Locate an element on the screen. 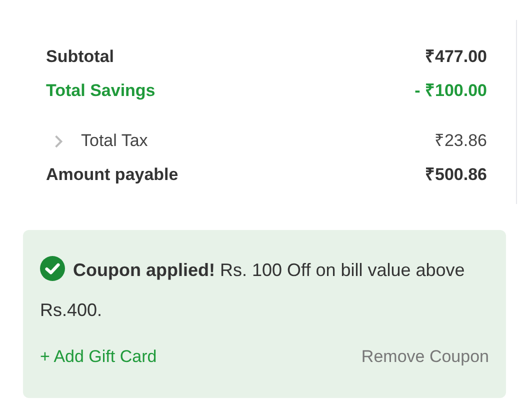  summary-value: ₹500.86 is located at coordinates (456, 175).